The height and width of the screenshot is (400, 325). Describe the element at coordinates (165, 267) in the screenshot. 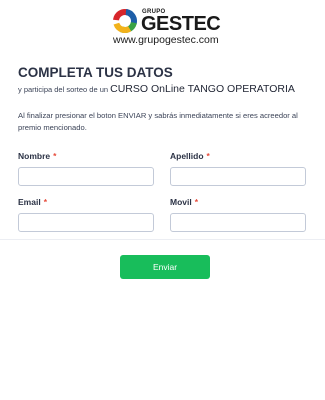

I see `submit-button: Enviar` at that location.